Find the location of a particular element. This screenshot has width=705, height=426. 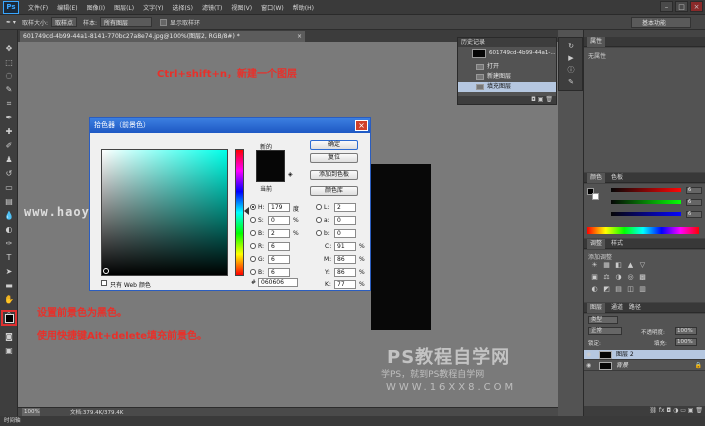

info-panel-icon: ⓘ is located at coordinates (571, 70).